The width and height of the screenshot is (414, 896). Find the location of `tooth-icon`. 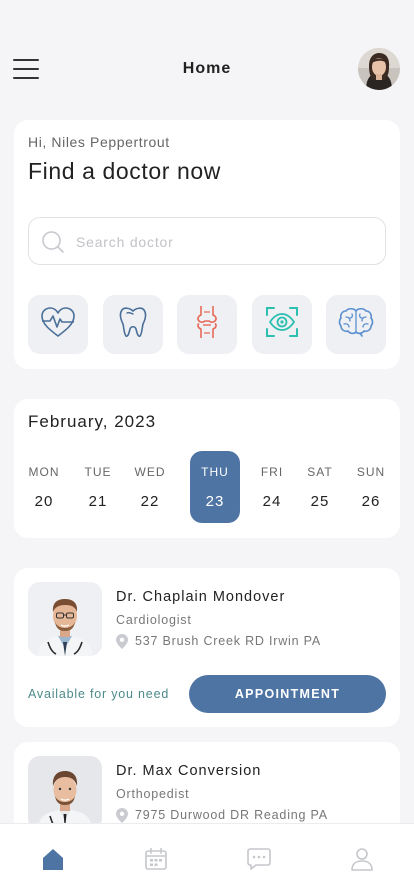

tooth-icon is located at coordinates (133, 324).